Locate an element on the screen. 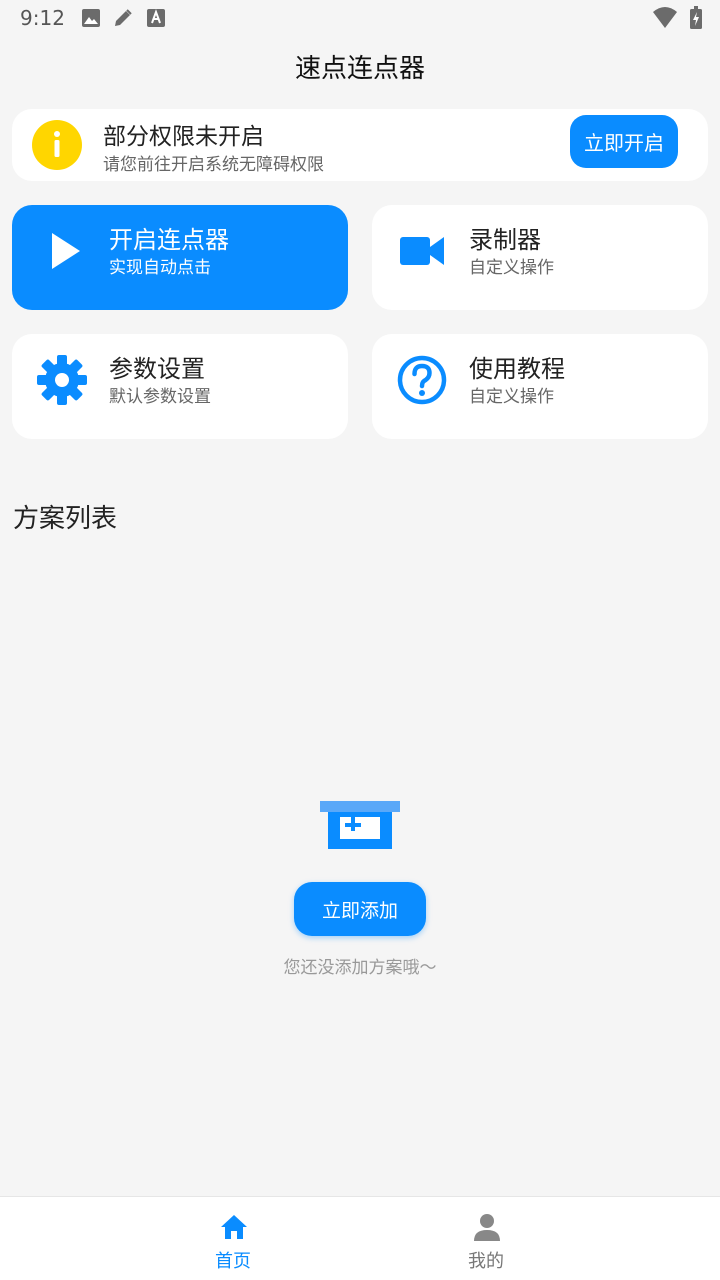 The height and width of the screenshot is (1280, 720). person-icon is located at coordinates (487, 1227).